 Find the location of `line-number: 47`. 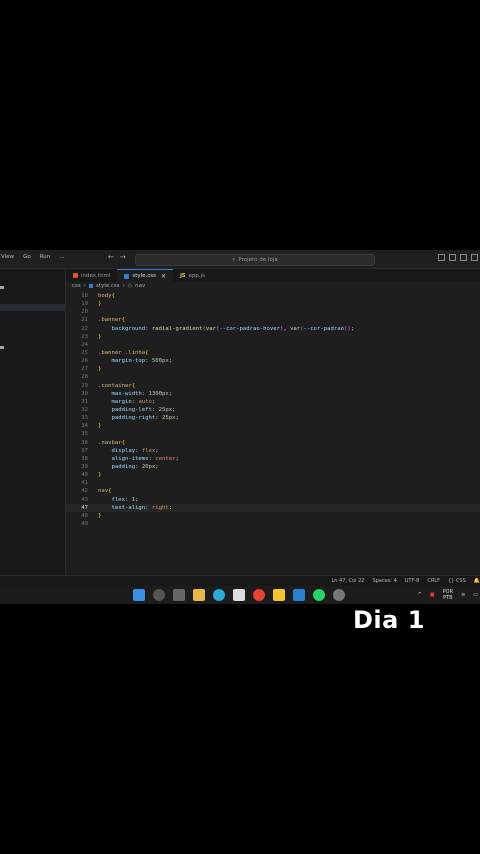

line-number: 47 is located at coordinates (84, 507).